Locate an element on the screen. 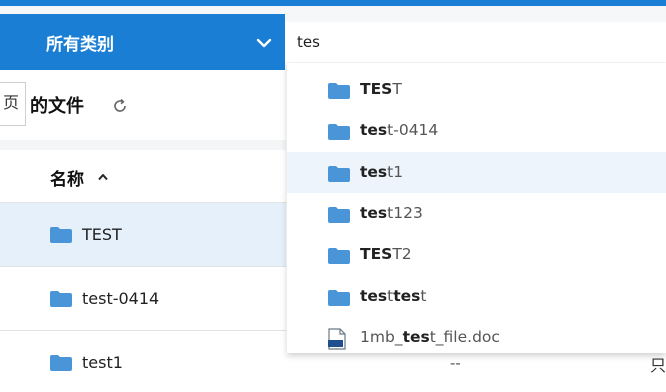 This screenshot has width=666, height=392. bottom-glyph: 只 is located at coordinates (658, 365).